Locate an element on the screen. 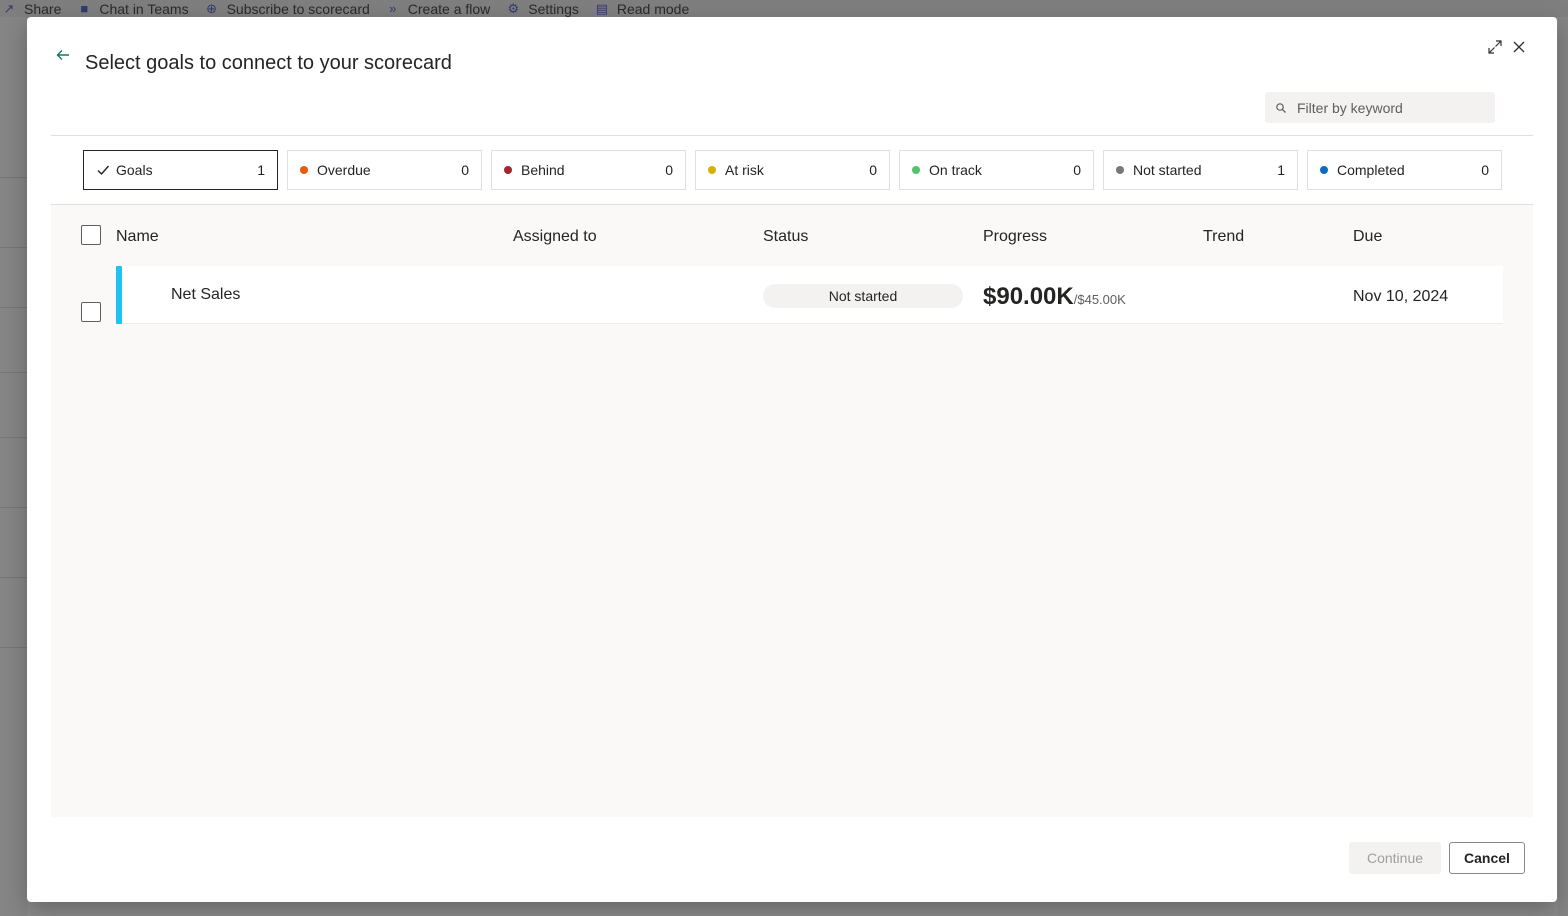 The image size is (1568, 916). close-button is located at coordinates (1521, 49).